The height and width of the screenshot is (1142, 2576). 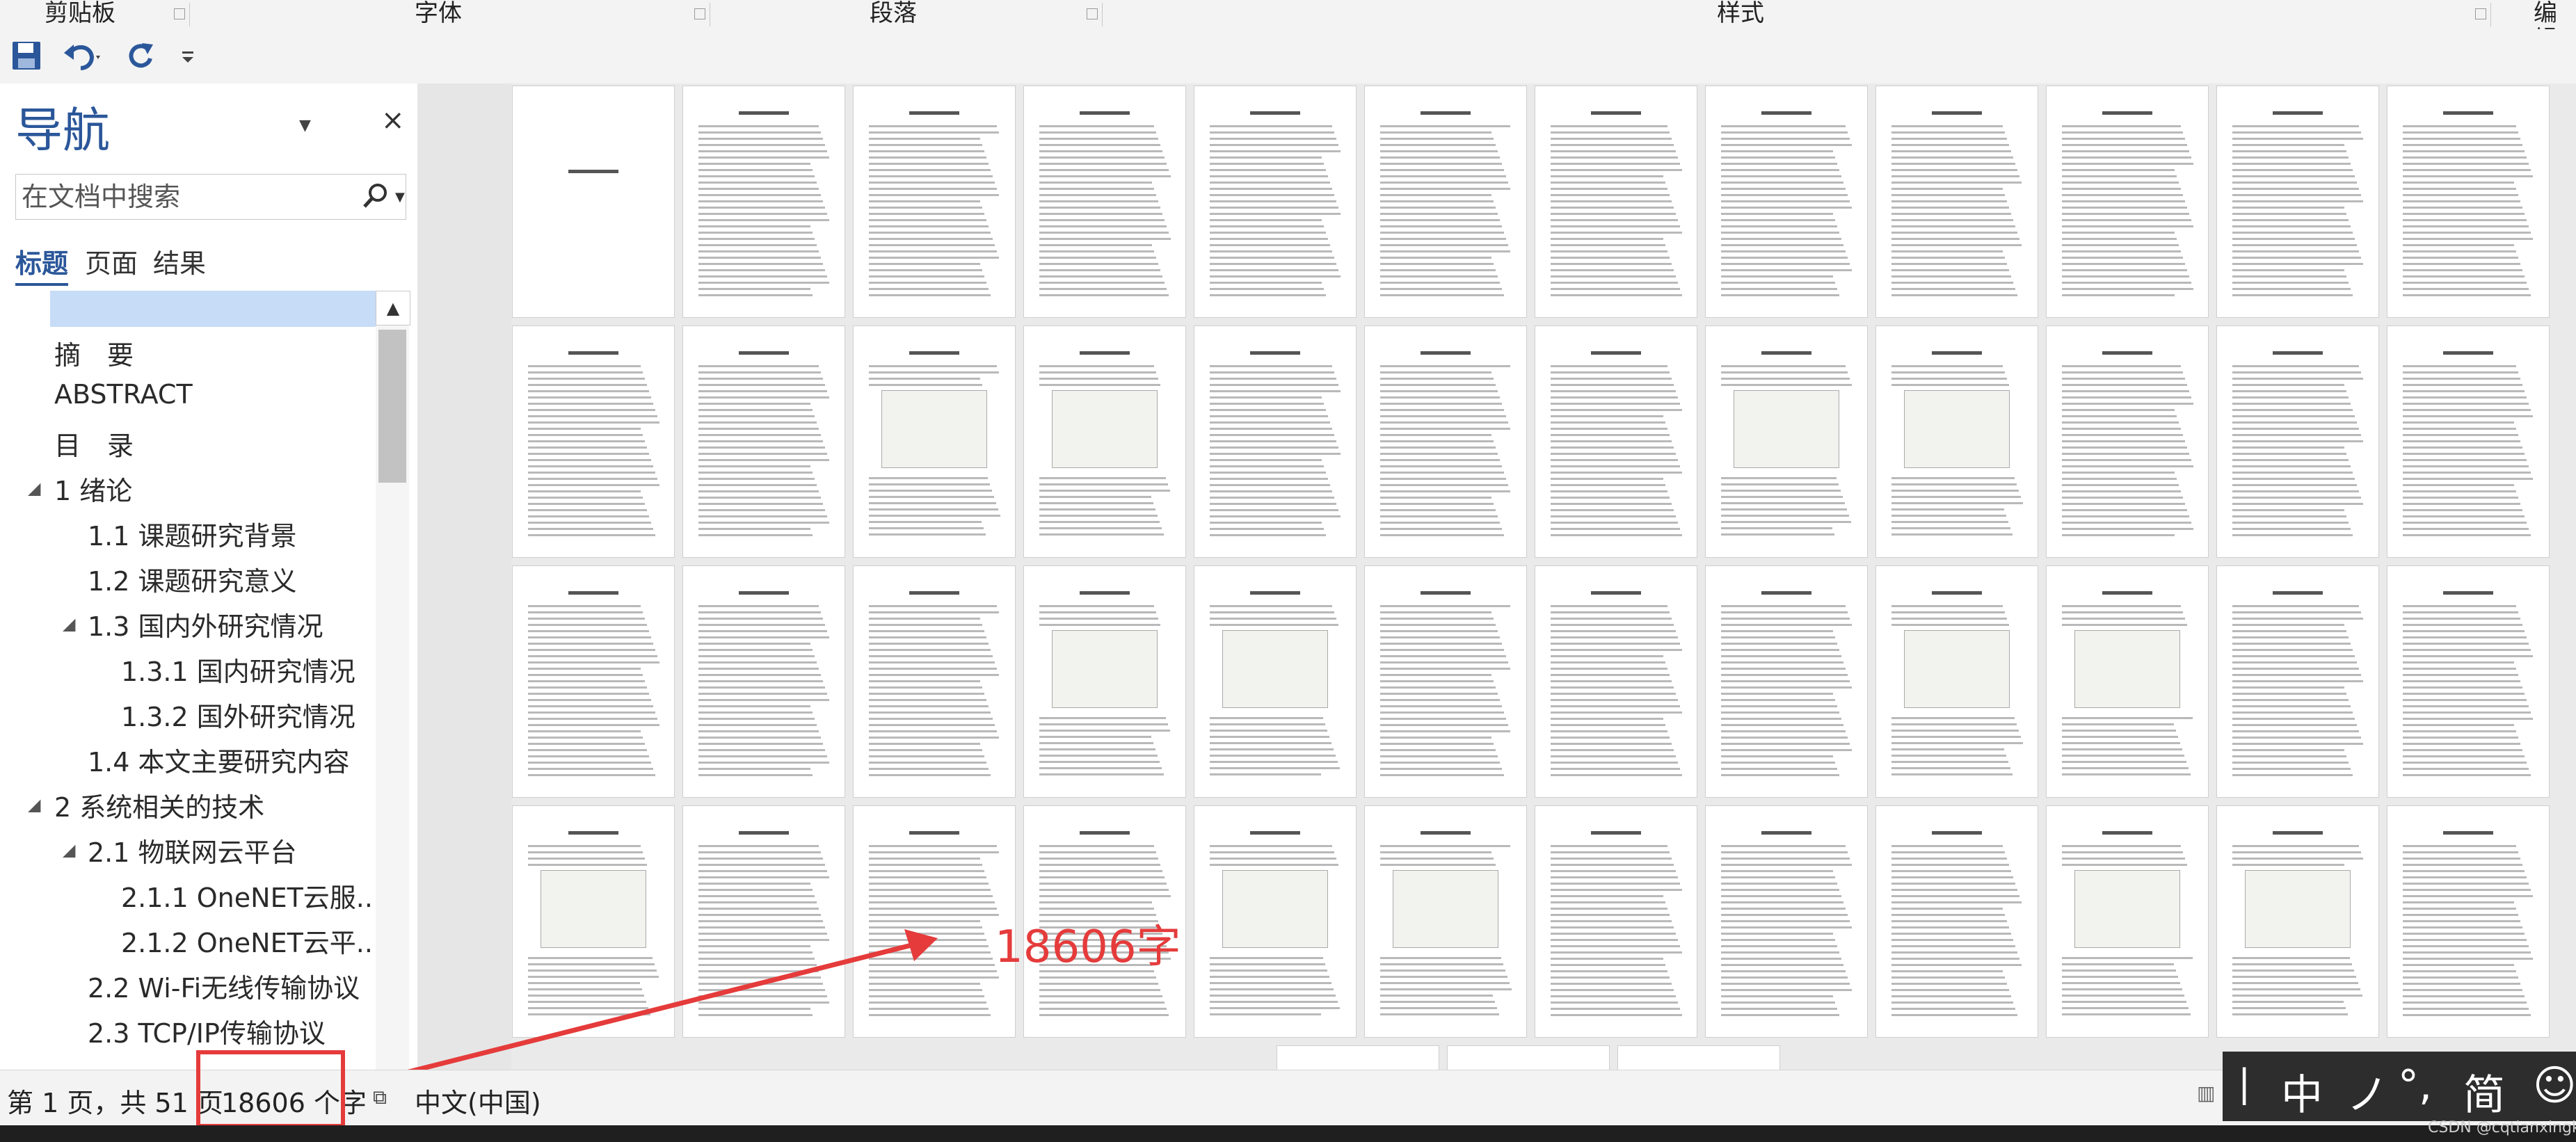 What do you see at coordinates (2484, 1091) in the screenshot?
I see `ime-simplified-mode: 简` at bounding box center [2484, 1091].